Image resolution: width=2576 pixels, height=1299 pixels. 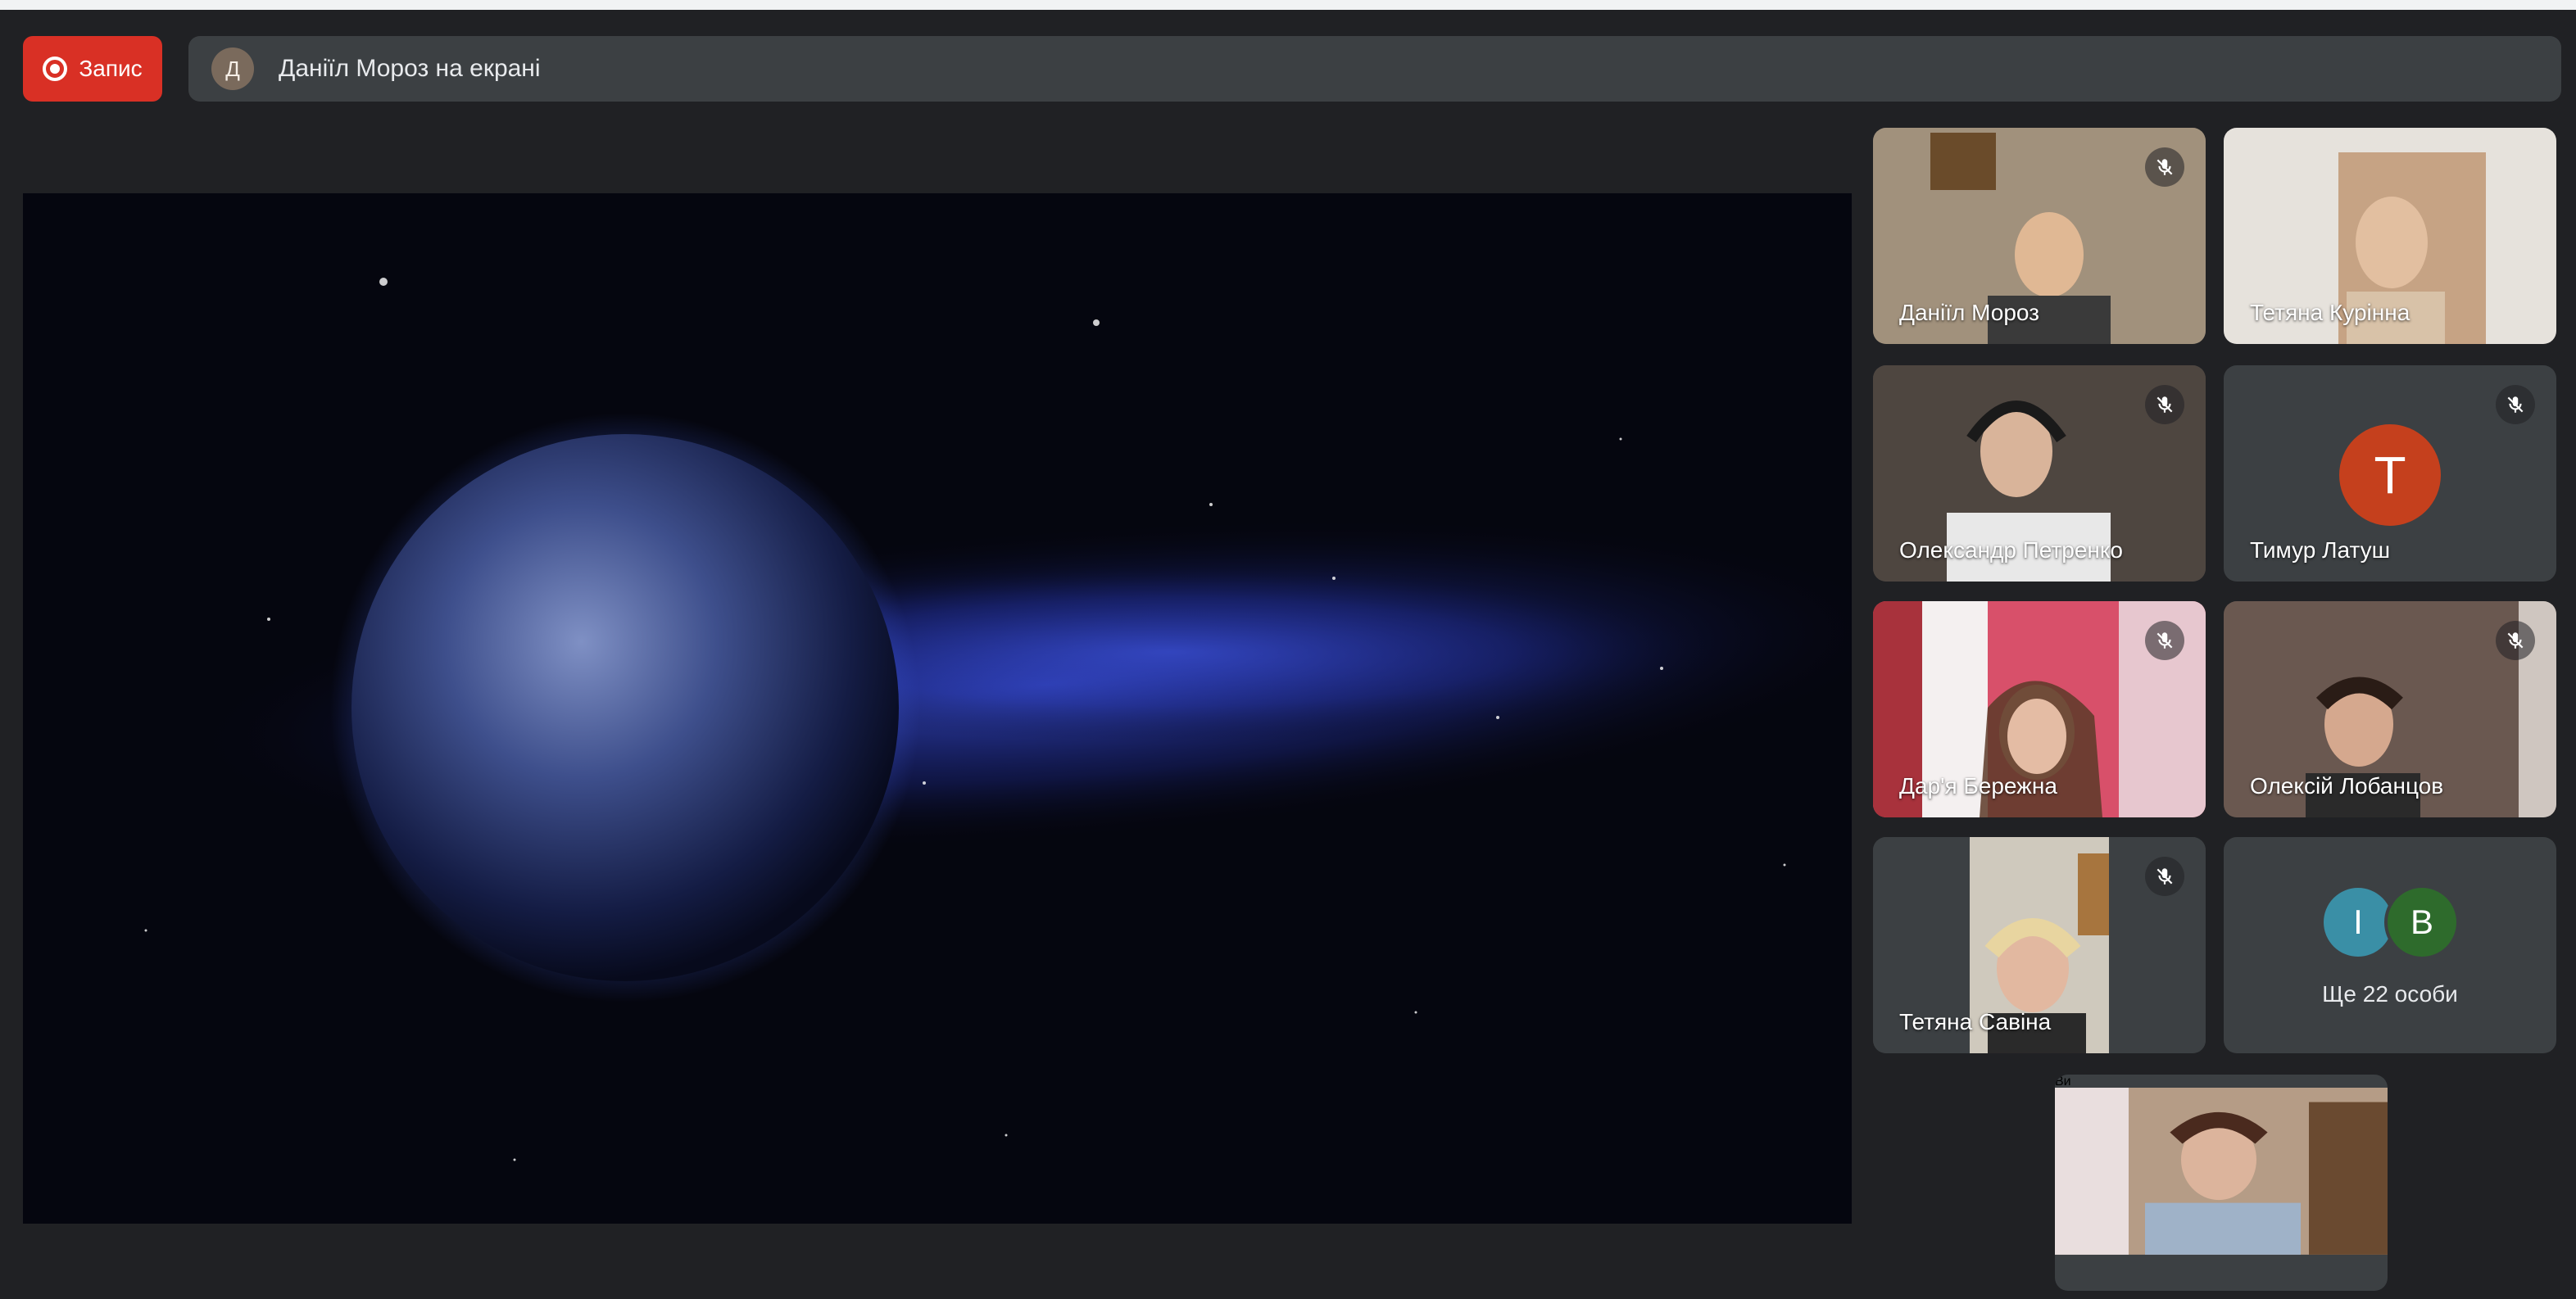 I want to click on recording-button: Запис, so click(x=92, y=69).